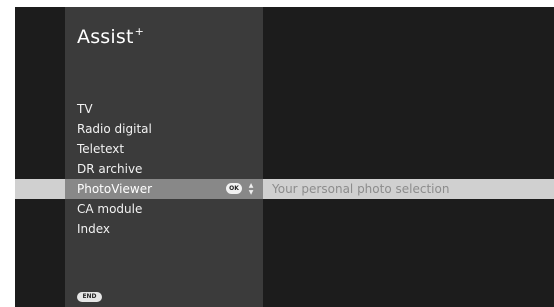 The height and width of the screenshot is (307, 554). Describe the element at coordinates (284, 229) in the screenshot. I see `menu-item-index: Index` at that location.